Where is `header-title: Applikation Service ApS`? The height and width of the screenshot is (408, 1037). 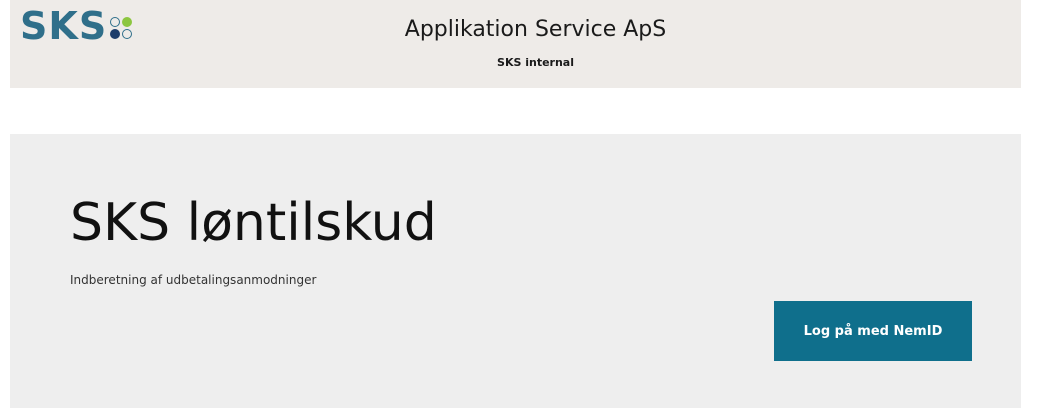
header-title: Applikation Service ApS is located at coordinates (535, 29).